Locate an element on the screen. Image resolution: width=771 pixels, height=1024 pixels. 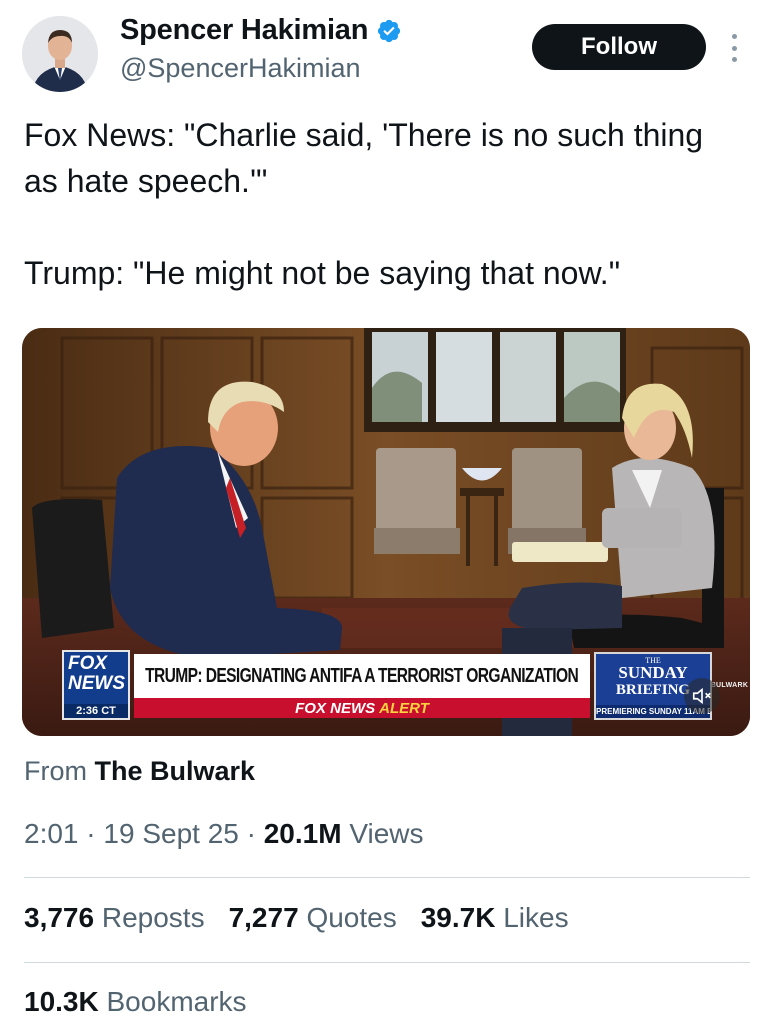
tweet-date: 19 Sept 25 is located at coordinates (170, 833).